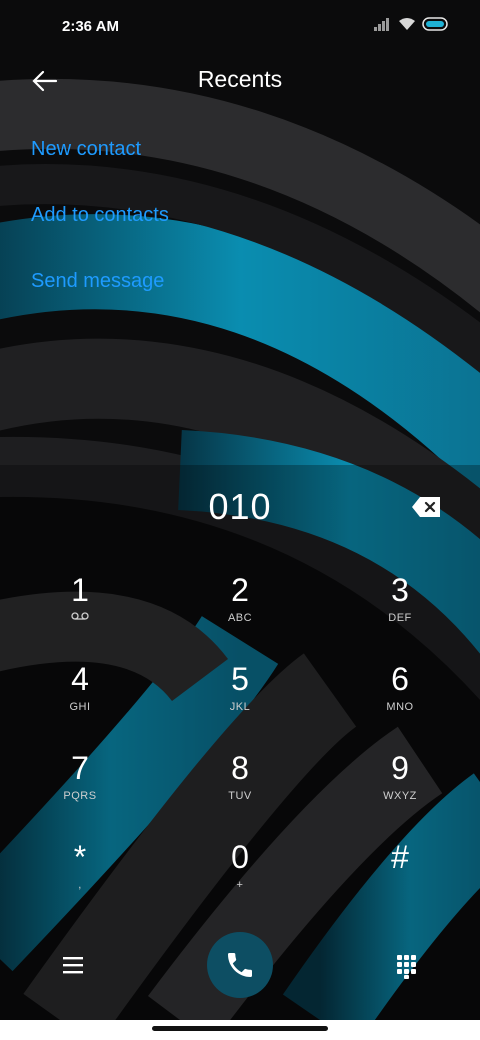 The width and height of the screenshot is (480, 1040). What do you see at coordinates (80, 768) in the screenshot?
I see `key-digit: 7` at bounding box center [80, 768].